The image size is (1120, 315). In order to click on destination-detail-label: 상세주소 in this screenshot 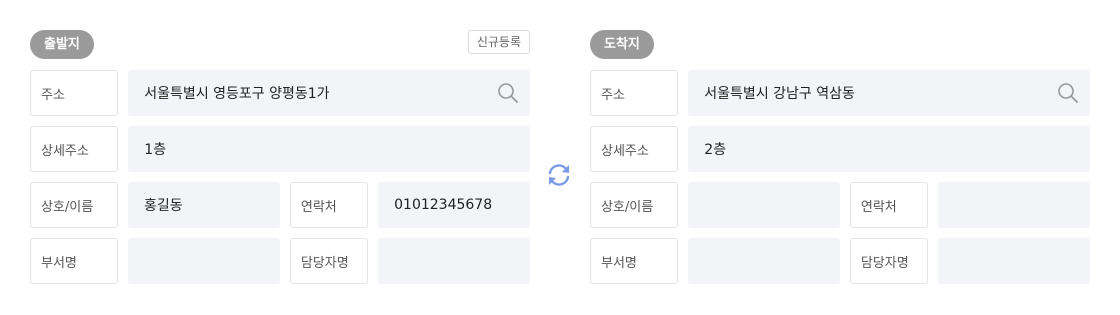, I will do `click(634, 149)`.